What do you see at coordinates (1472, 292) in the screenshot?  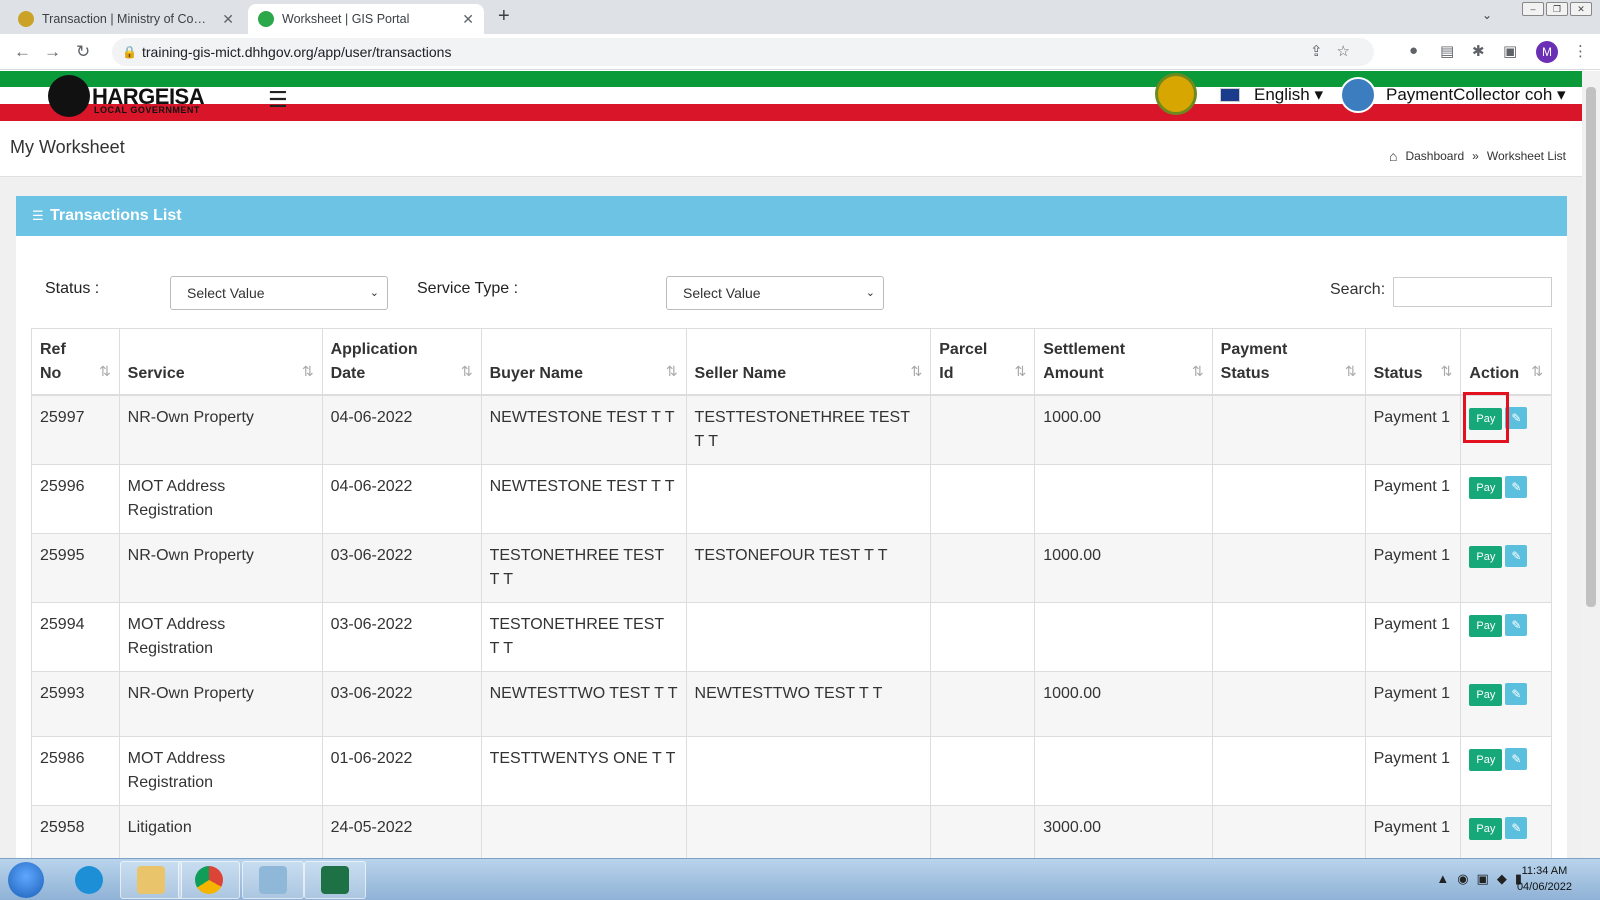 I see `search-input` at bounding box center [1472, 292].